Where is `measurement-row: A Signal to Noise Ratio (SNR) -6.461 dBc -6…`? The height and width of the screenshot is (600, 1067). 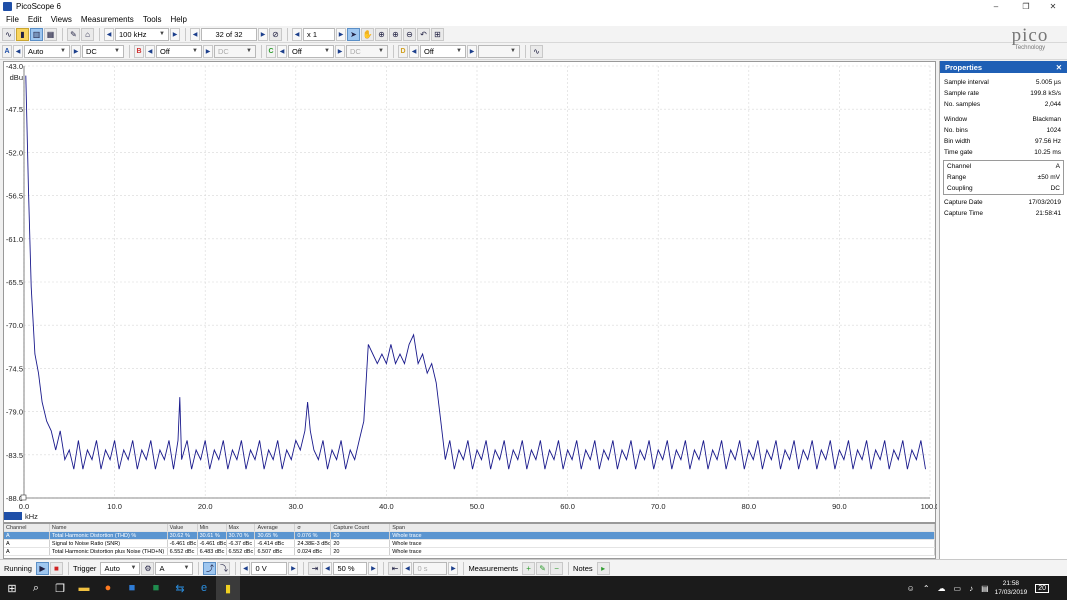
measurement-row: A Signal to Noise Ratio (SNR) -6.461 dBc -6… is located at coordinates (469, 544).